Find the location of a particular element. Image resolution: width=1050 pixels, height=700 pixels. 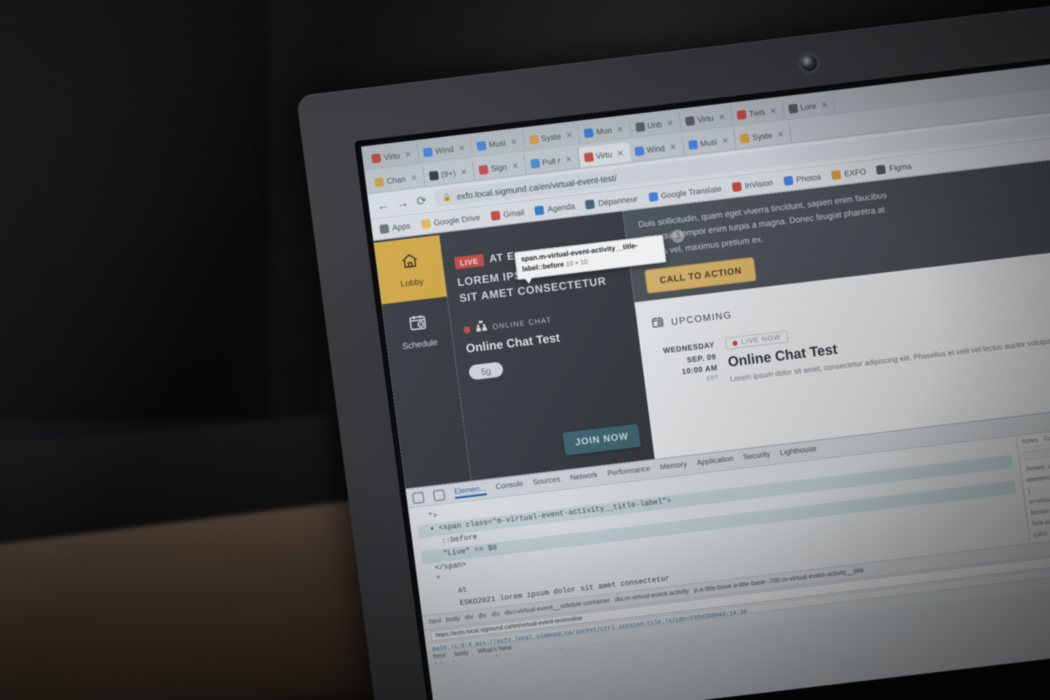

bookmark-label: EXFO is located at coordinates (855, 172).